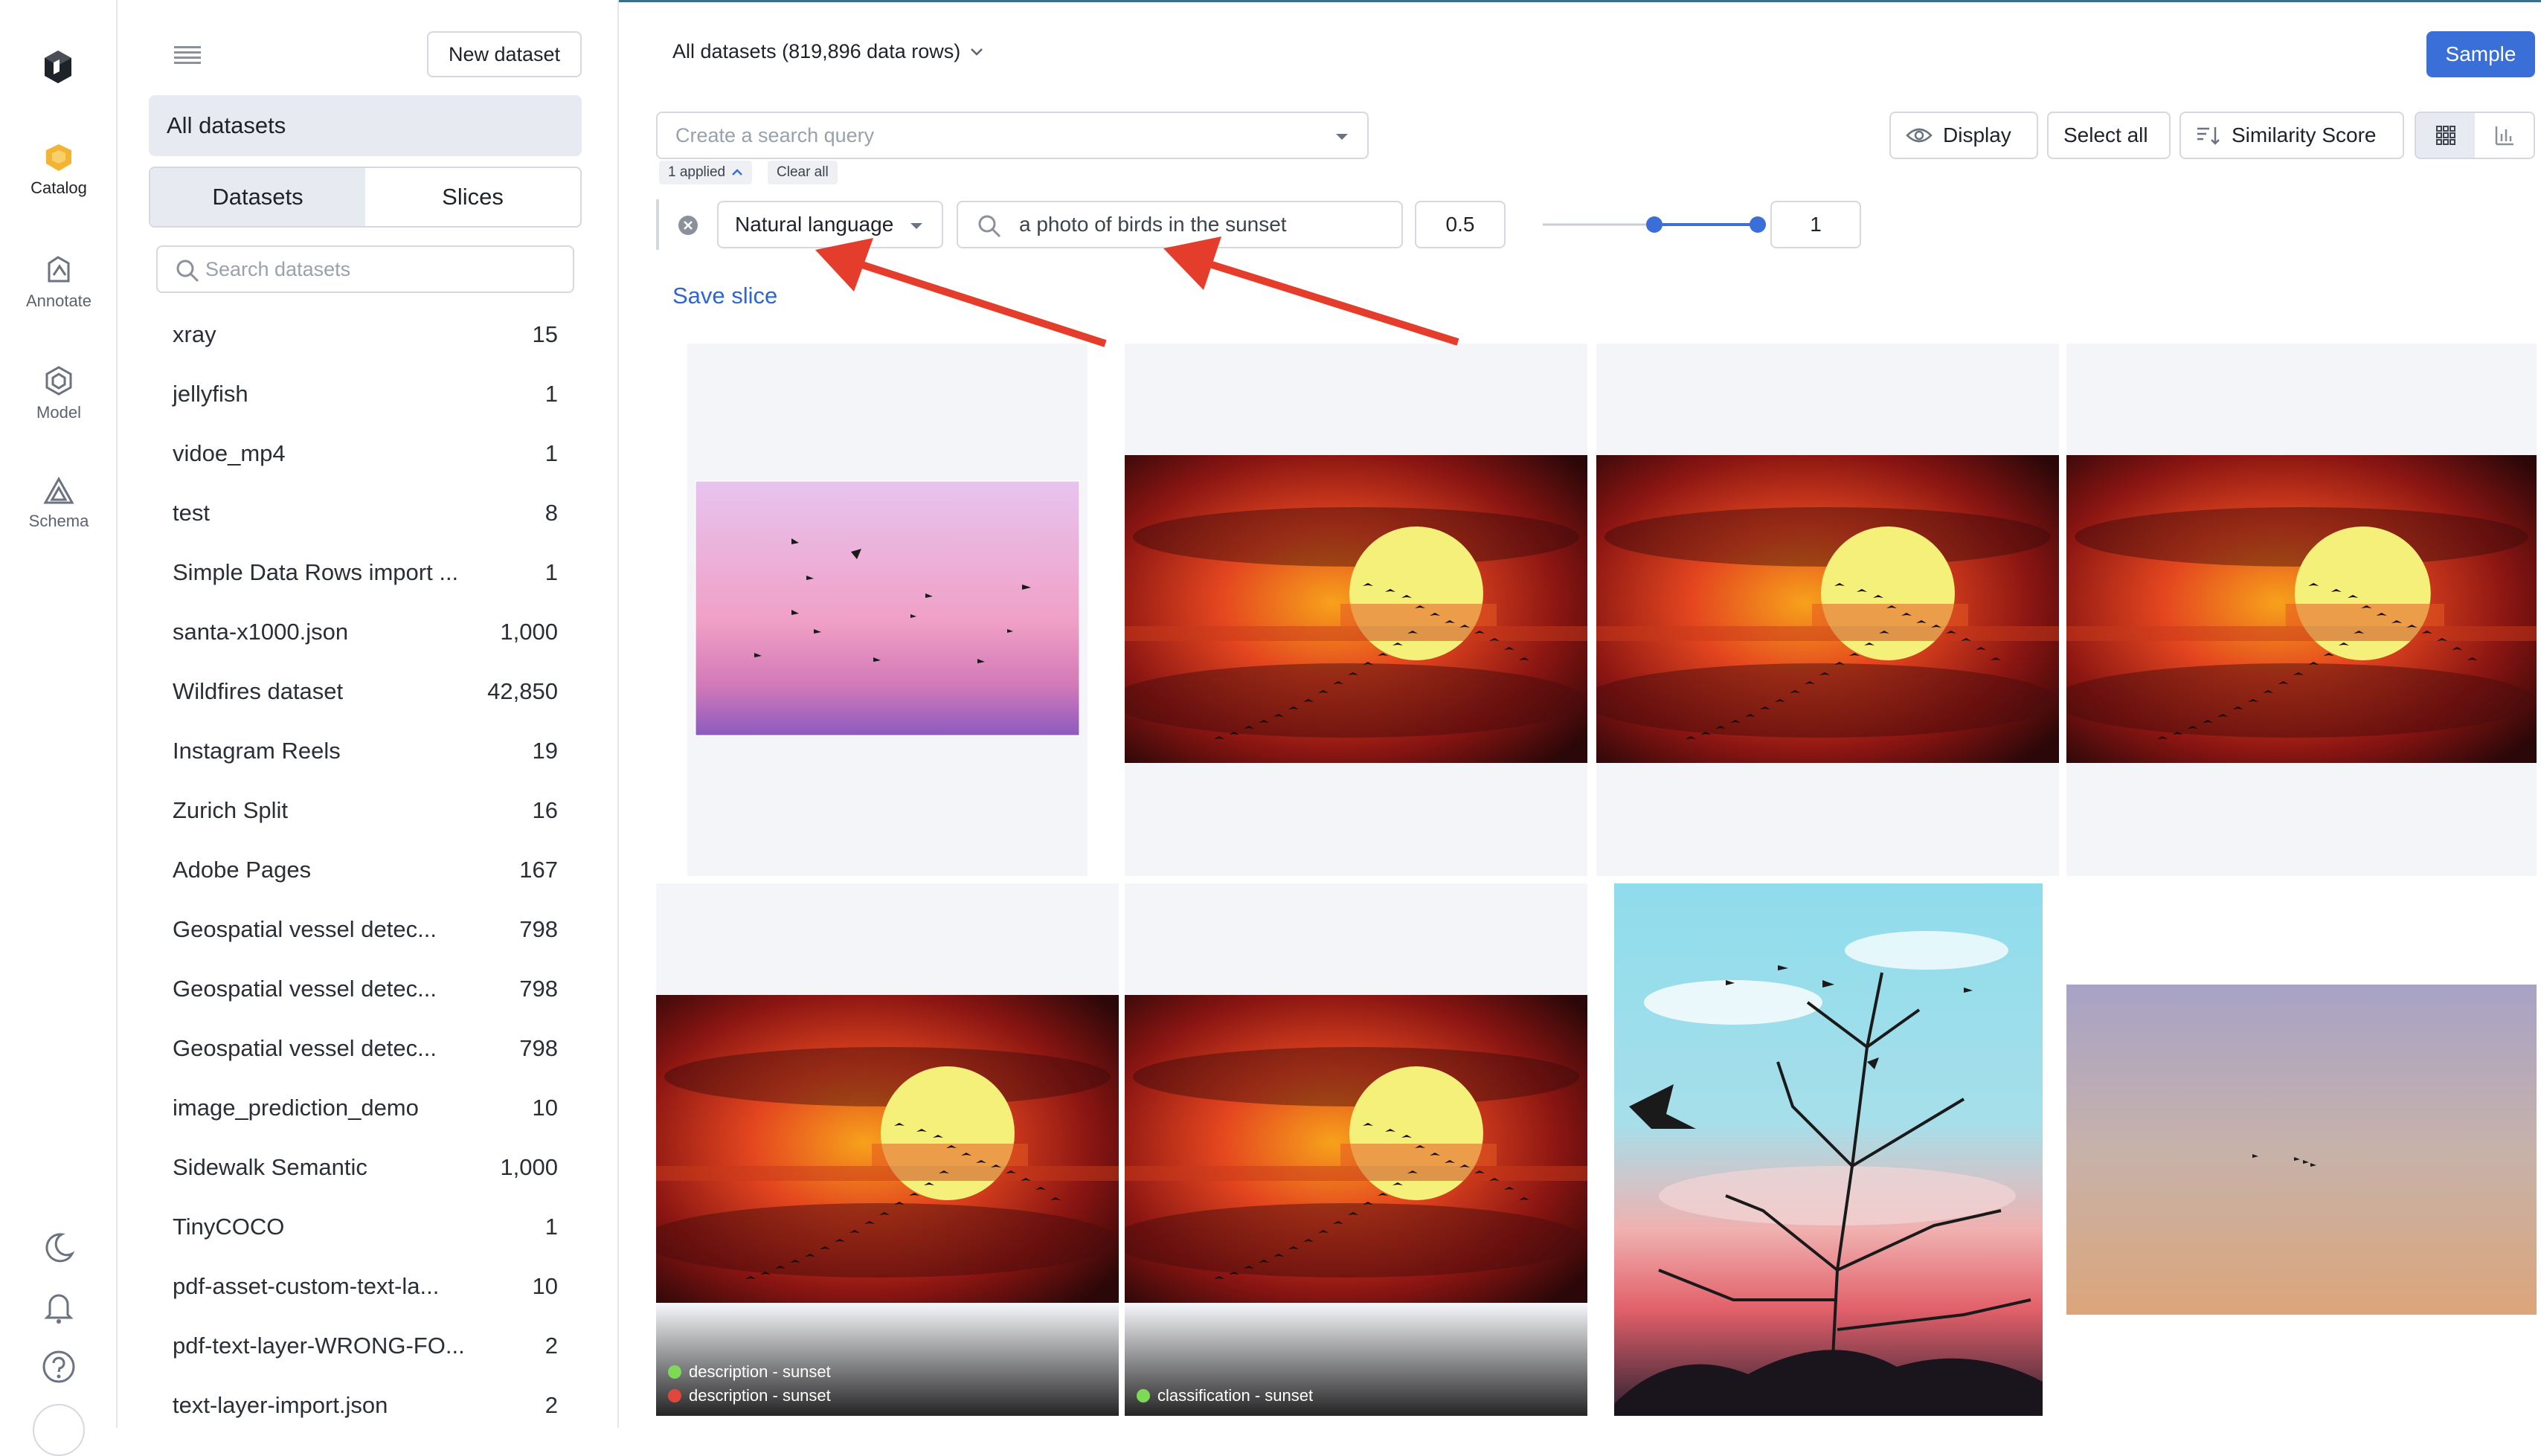 The image size is (2541, 1456). I want to click on datasets-slices-toggle: Datasets Slices, so click(365, 197).